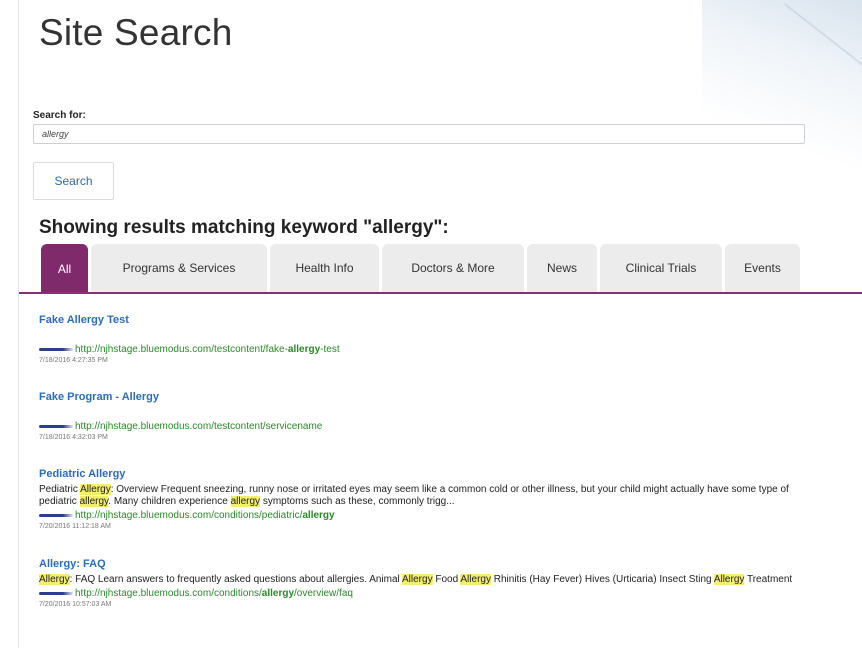 Image resolution: width=862 pixels, height=648 pixels. I want to click on tab-all: All, so click(64, 269).